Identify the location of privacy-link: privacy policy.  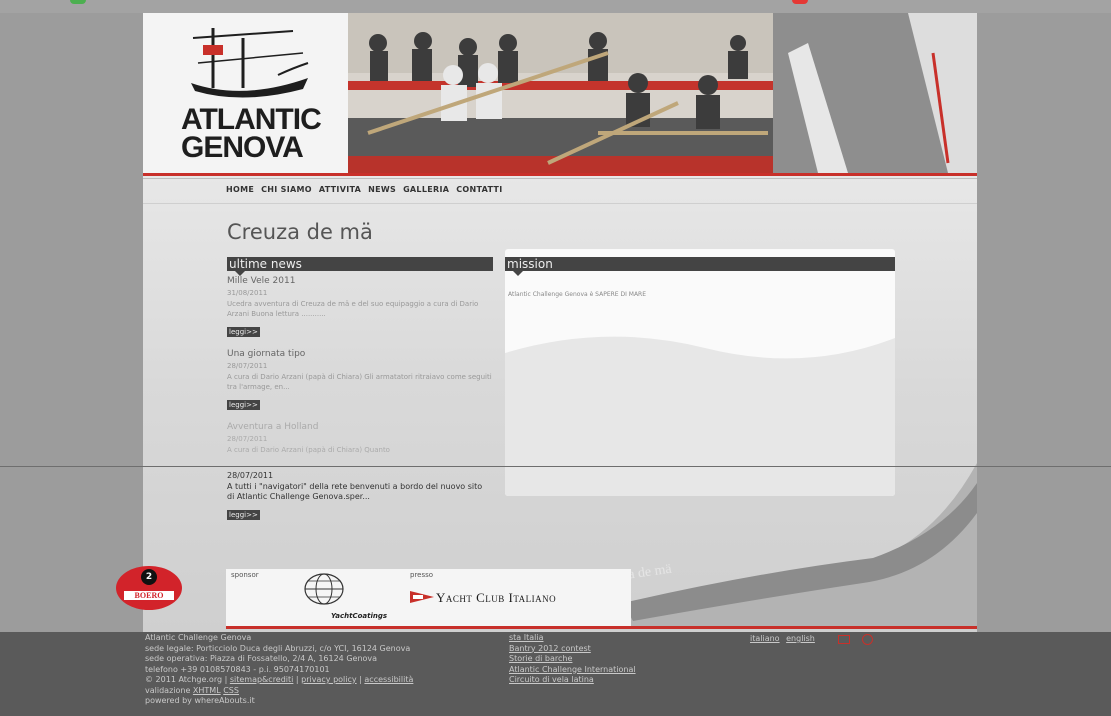
(328, 679).